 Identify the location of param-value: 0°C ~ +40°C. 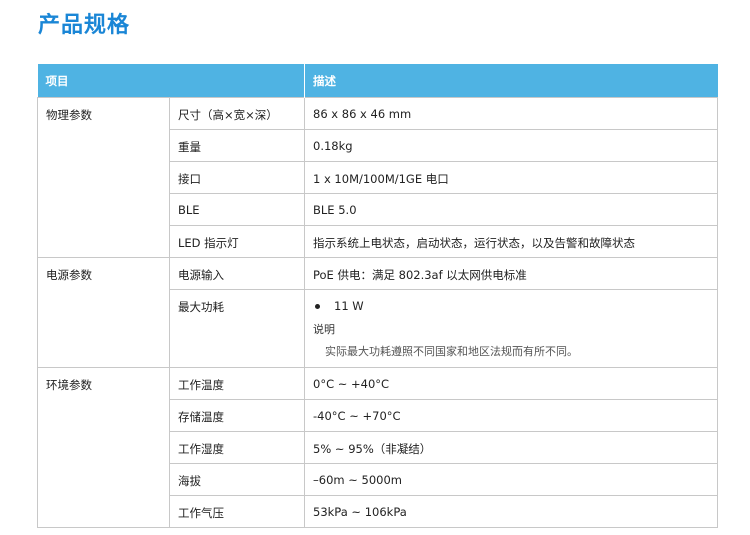
(511, 383).